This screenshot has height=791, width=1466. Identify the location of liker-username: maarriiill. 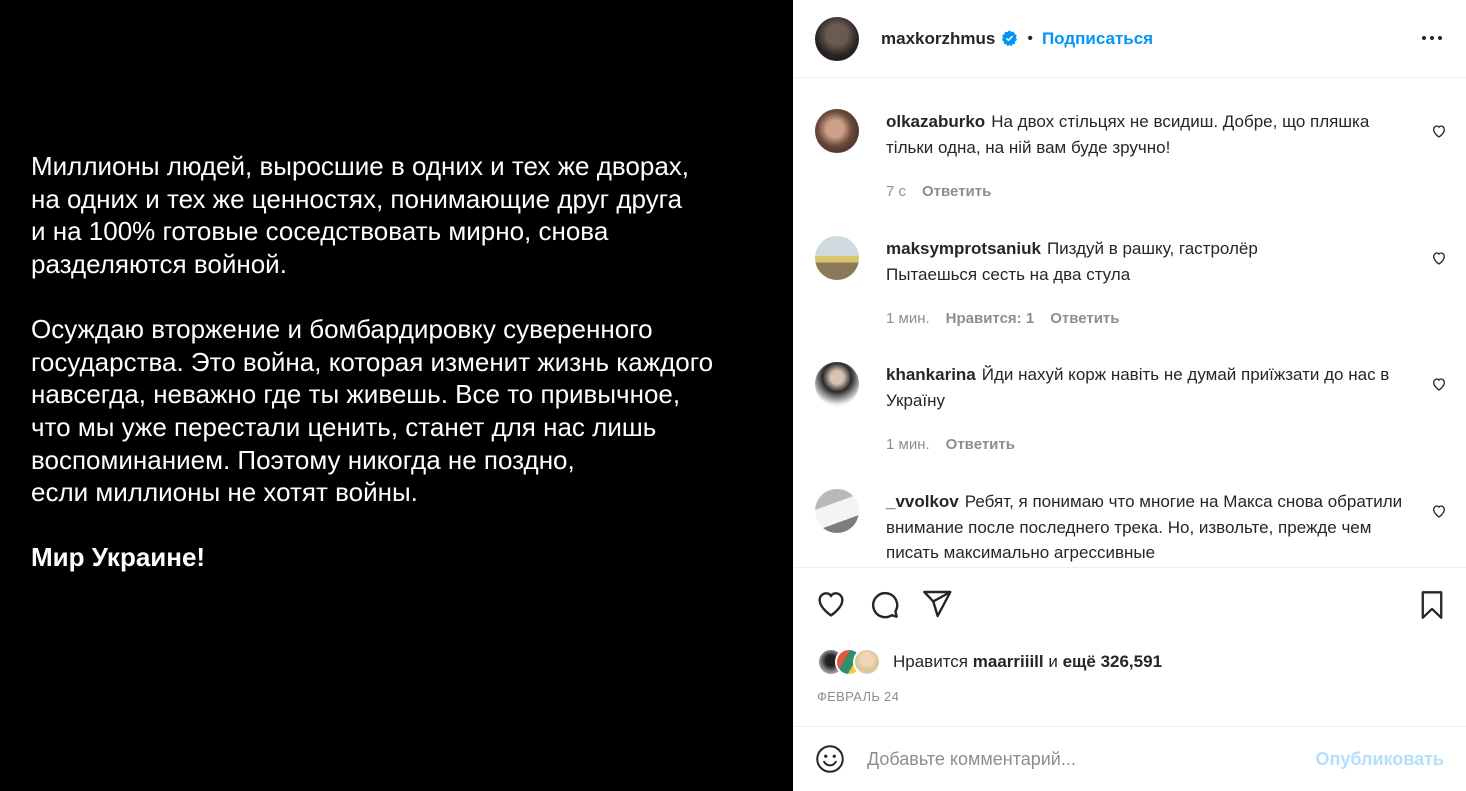
(1008, 661).